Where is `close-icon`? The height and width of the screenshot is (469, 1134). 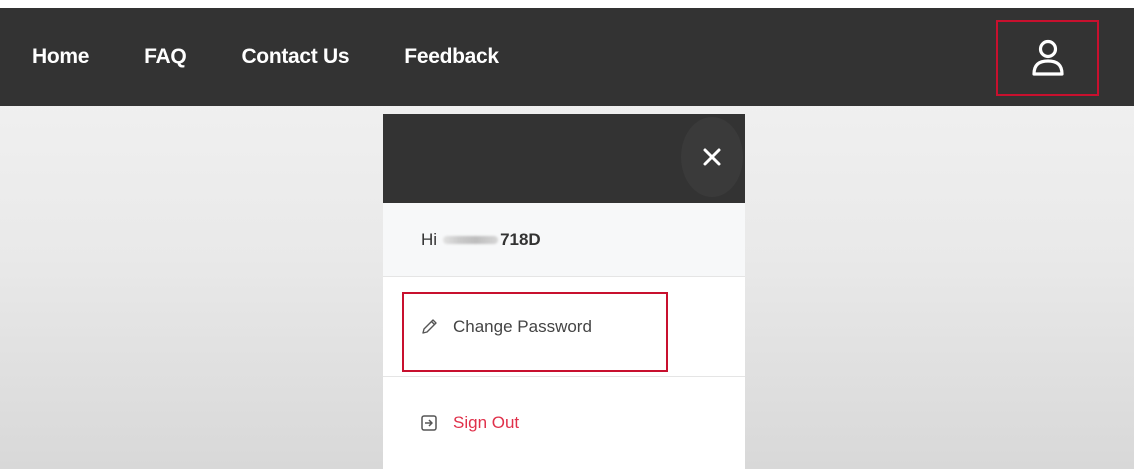 close-icon is located at coordinates (712, 157).